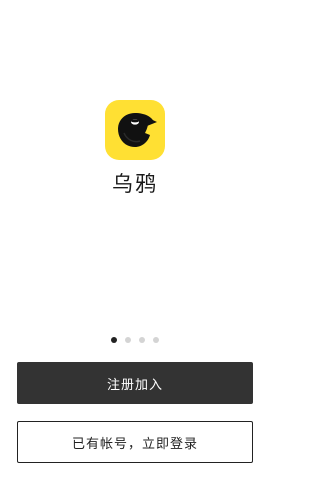 Image resolution: width=320 pixels, height=480 pixels. I want to click on crow-app-icon, so click(135, 130).